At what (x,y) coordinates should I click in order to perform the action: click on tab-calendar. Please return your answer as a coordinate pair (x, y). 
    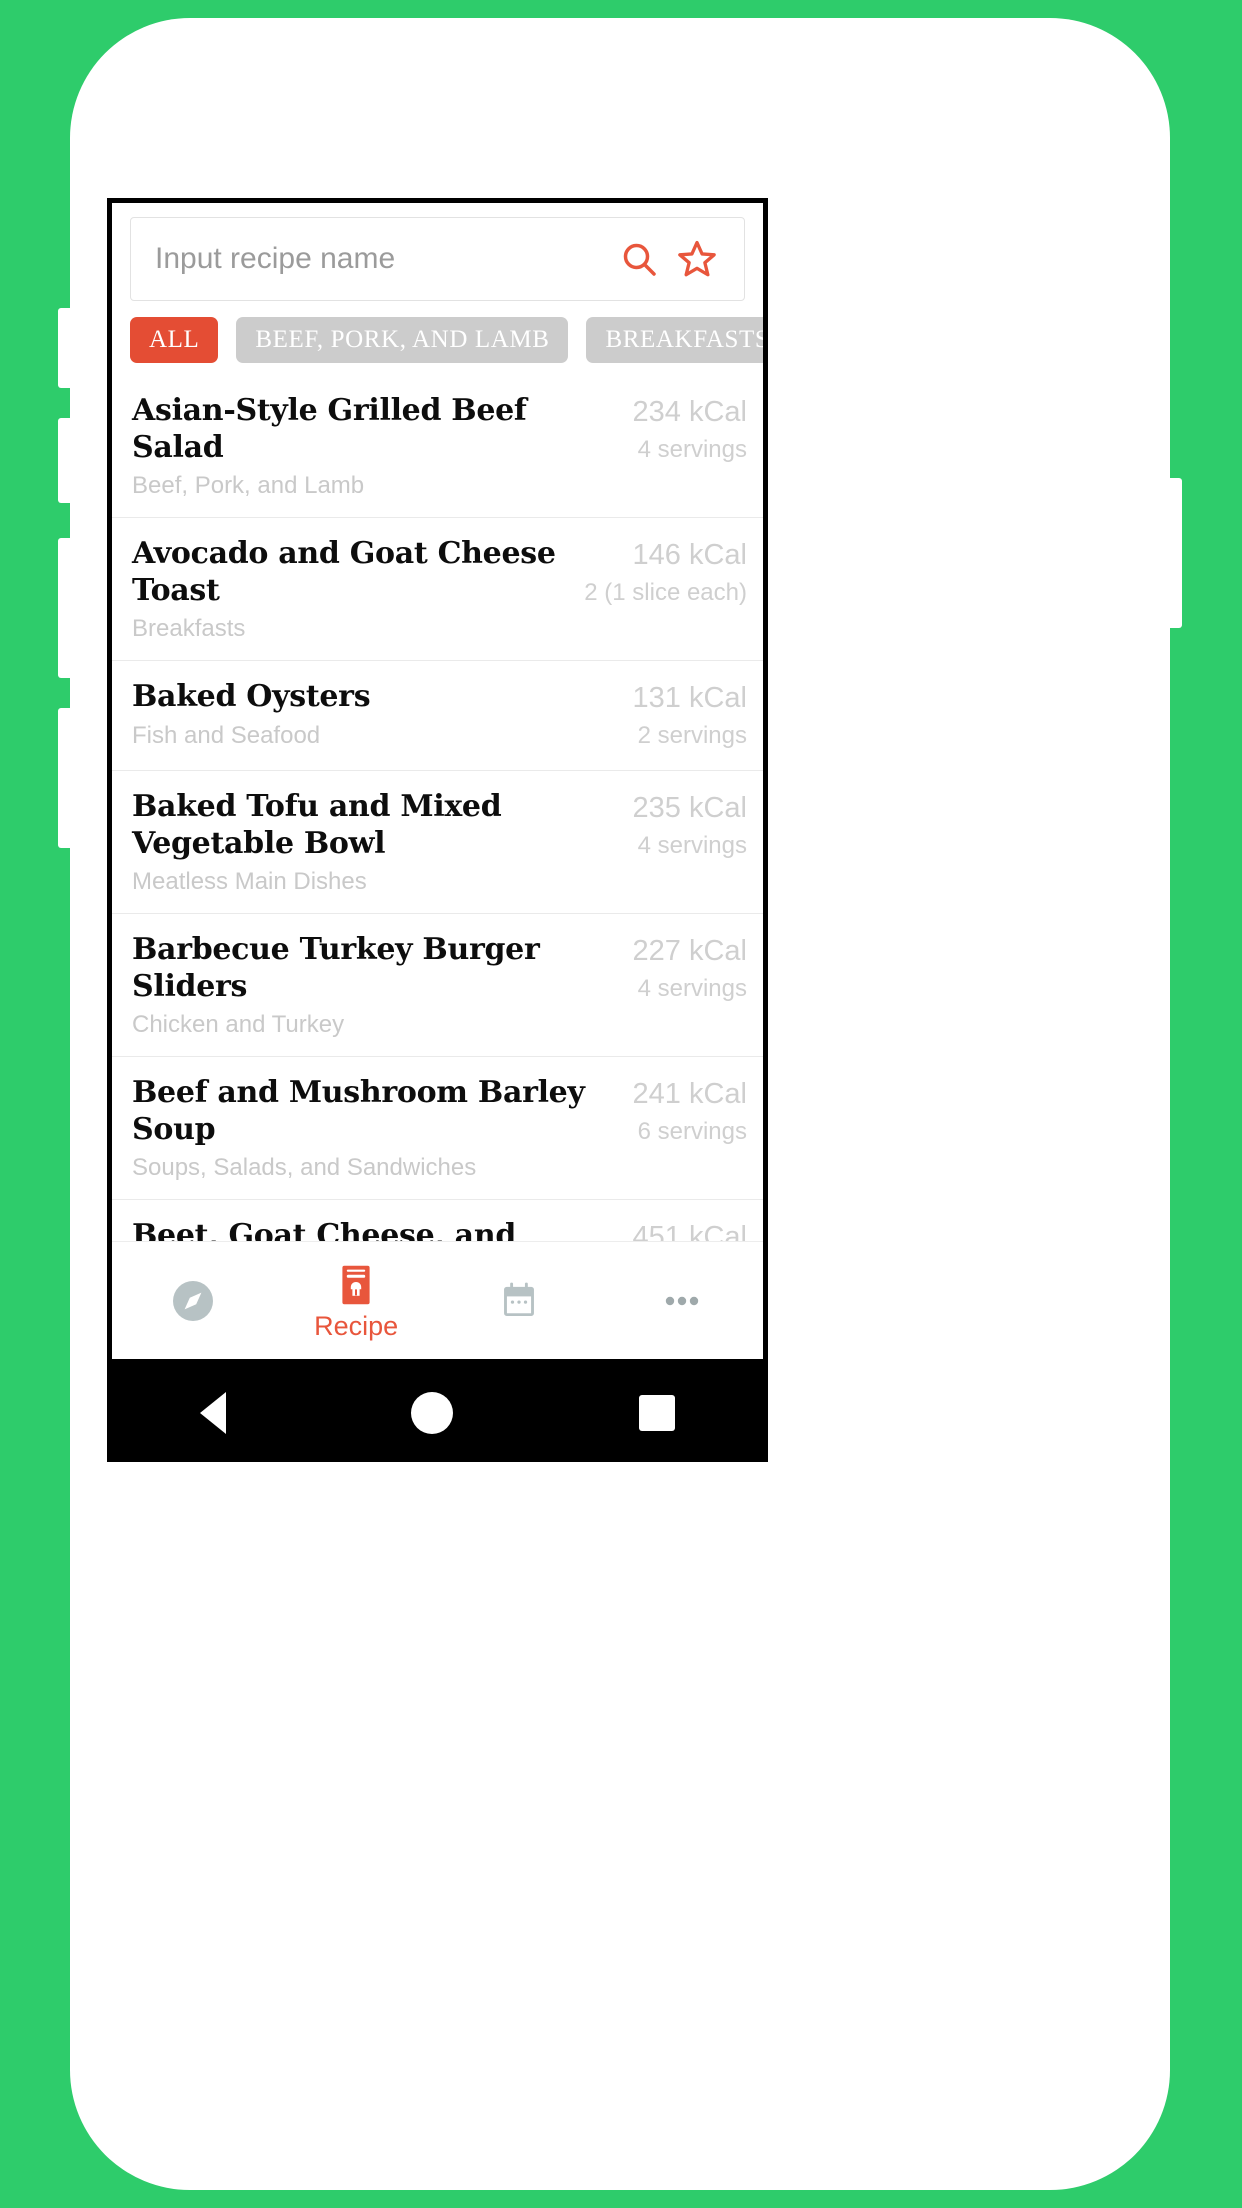
    Looking at the image, I should click on (519, 1300).